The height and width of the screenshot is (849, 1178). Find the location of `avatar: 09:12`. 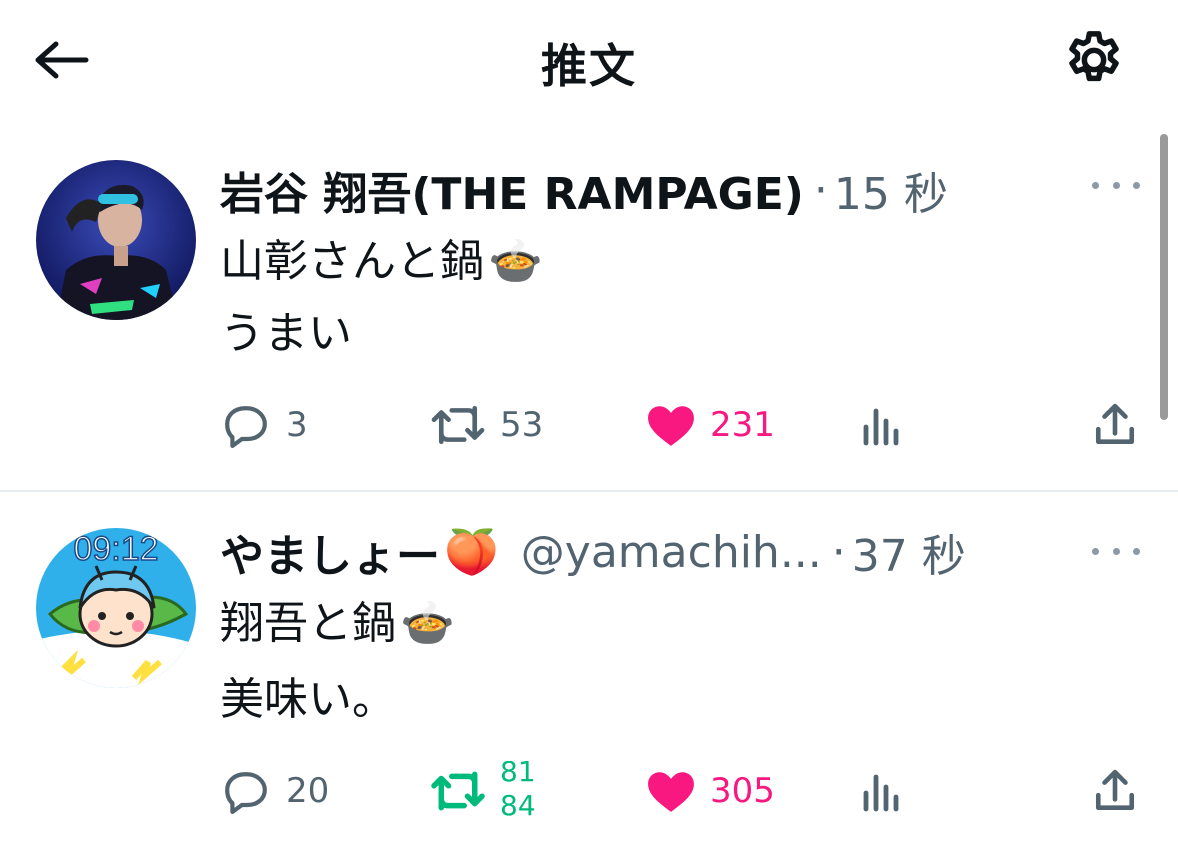

avatar: 09:12 is located at coordinates (116, 608).